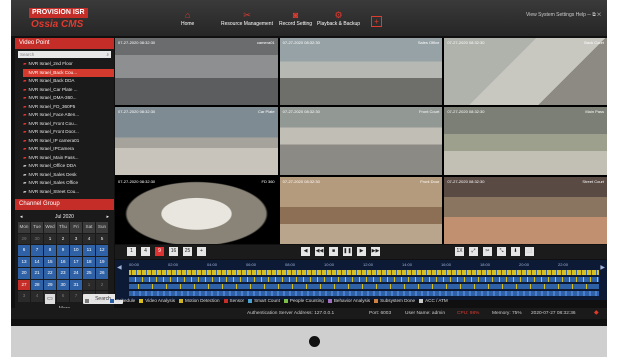  I want to click on calendar-day: 15, so click(50, 261).